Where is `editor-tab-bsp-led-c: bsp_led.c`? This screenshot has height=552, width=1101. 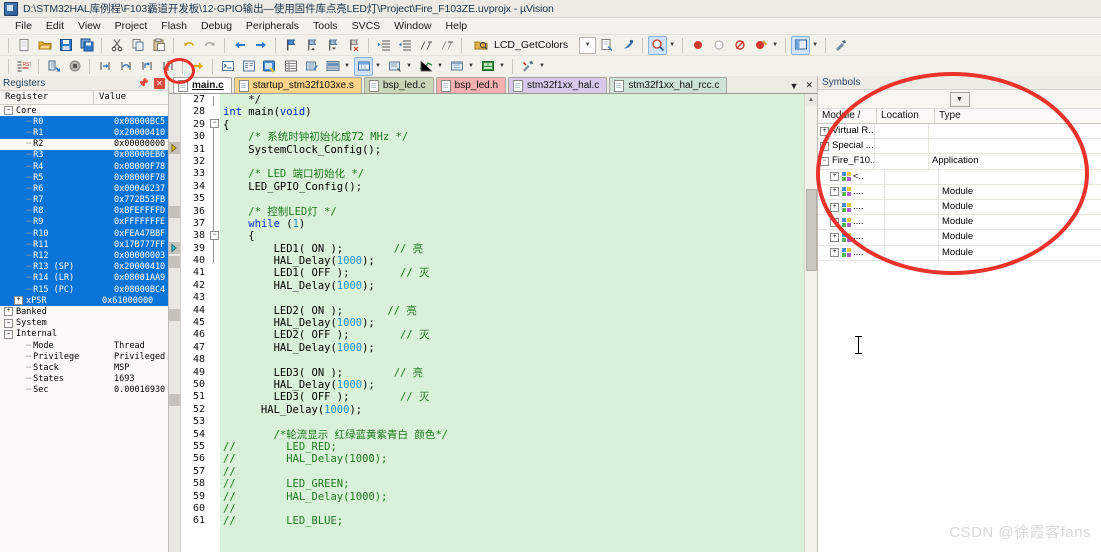 editor-tab-bsp-led-c: bsp_led.c is located at coordinates (398, 85).